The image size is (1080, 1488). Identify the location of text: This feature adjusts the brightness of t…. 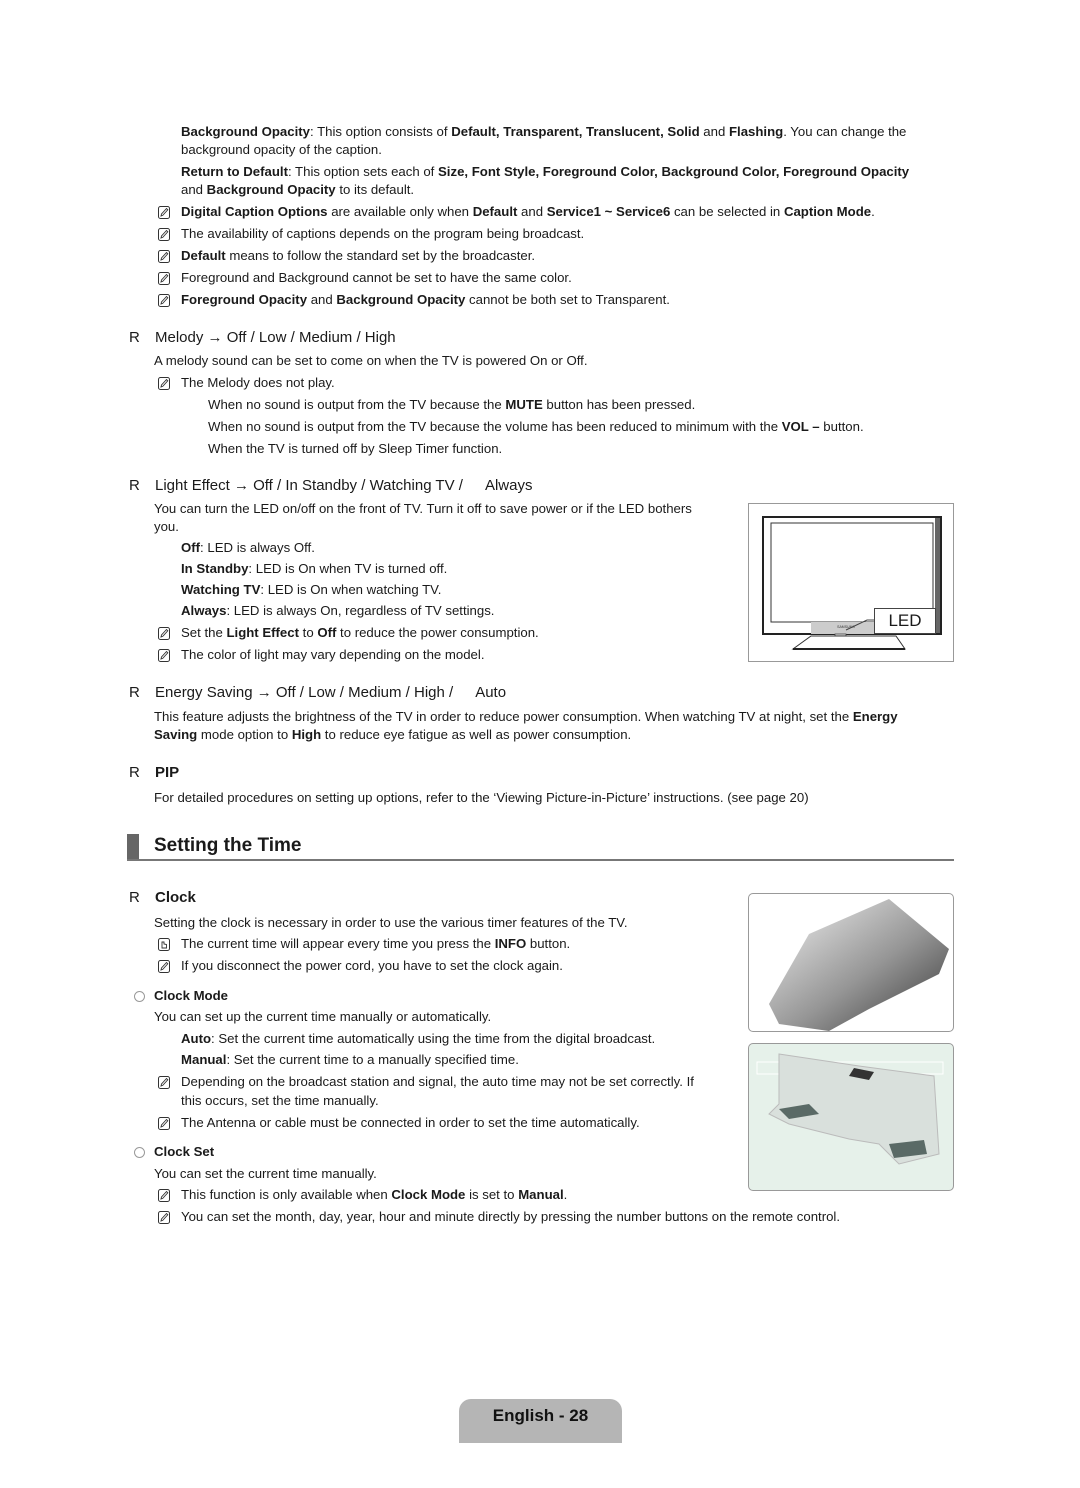
(503, 716).